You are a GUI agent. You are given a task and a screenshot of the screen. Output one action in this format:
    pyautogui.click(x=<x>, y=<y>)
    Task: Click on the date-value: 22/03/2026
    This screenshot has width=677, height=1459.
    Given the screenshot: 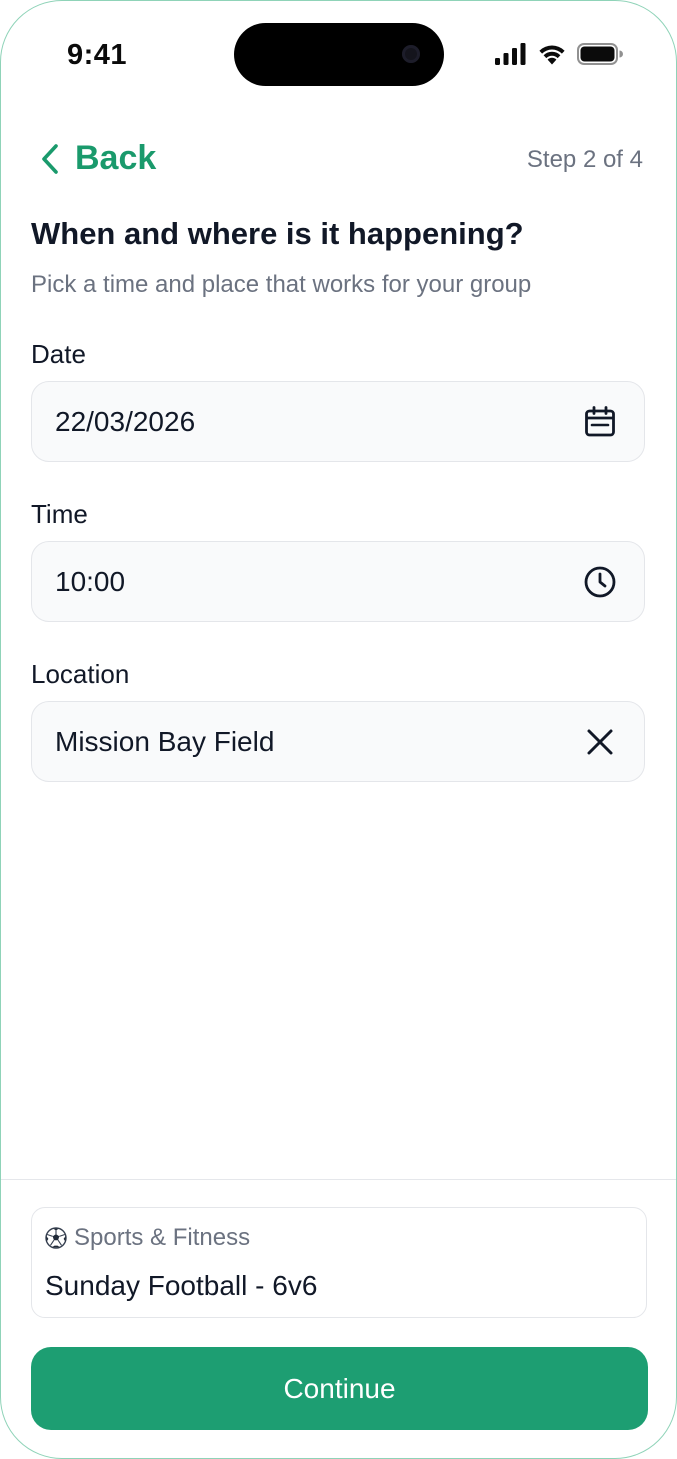 What is the action you would take?
    pyautogui.click(x=125, y=421)
    